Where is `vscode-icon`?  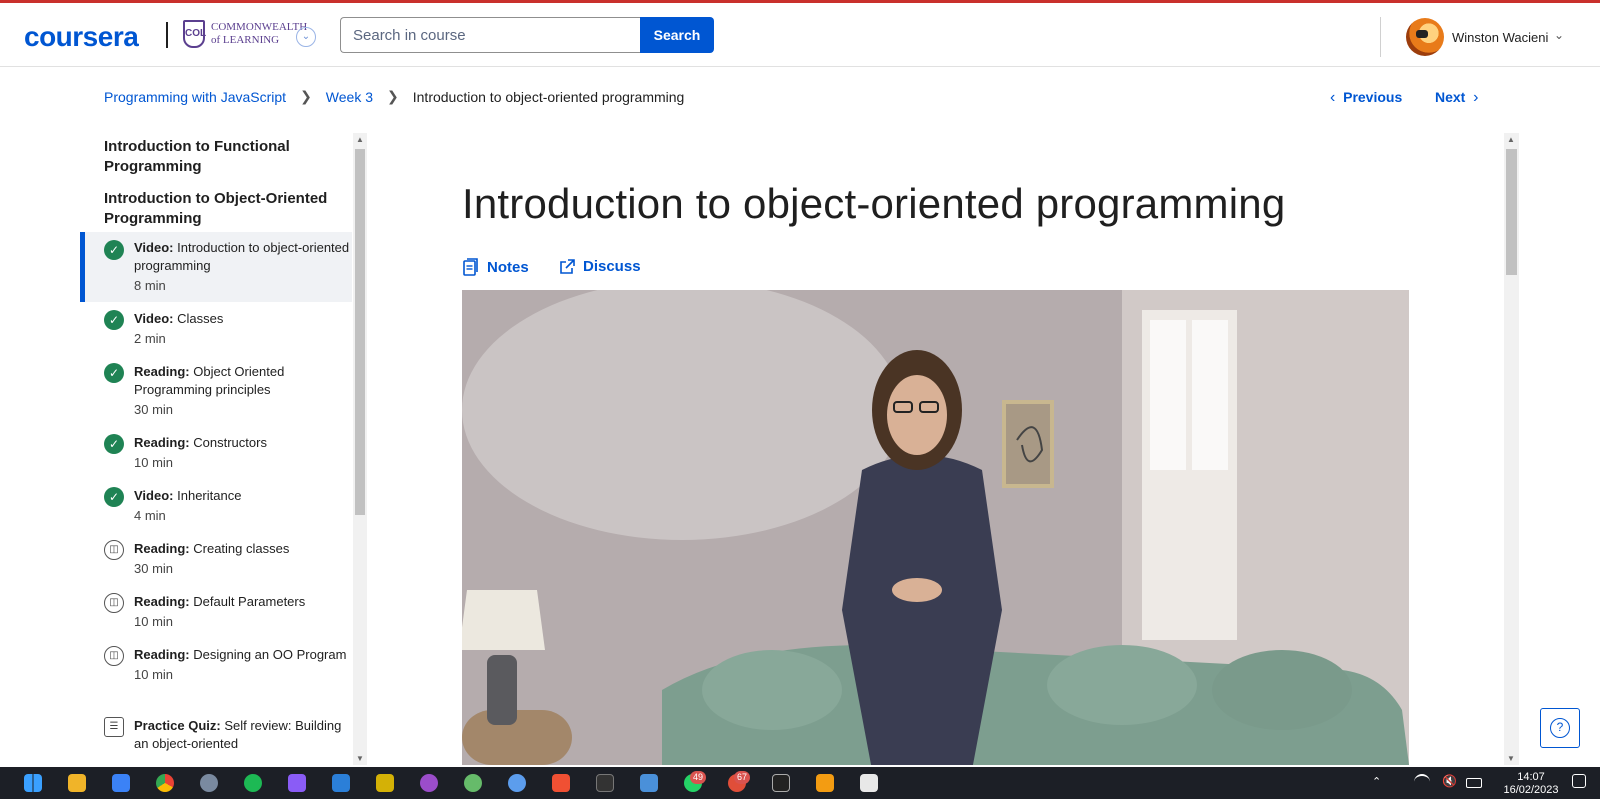
vscode-icon is located at coordinates (341, 783).